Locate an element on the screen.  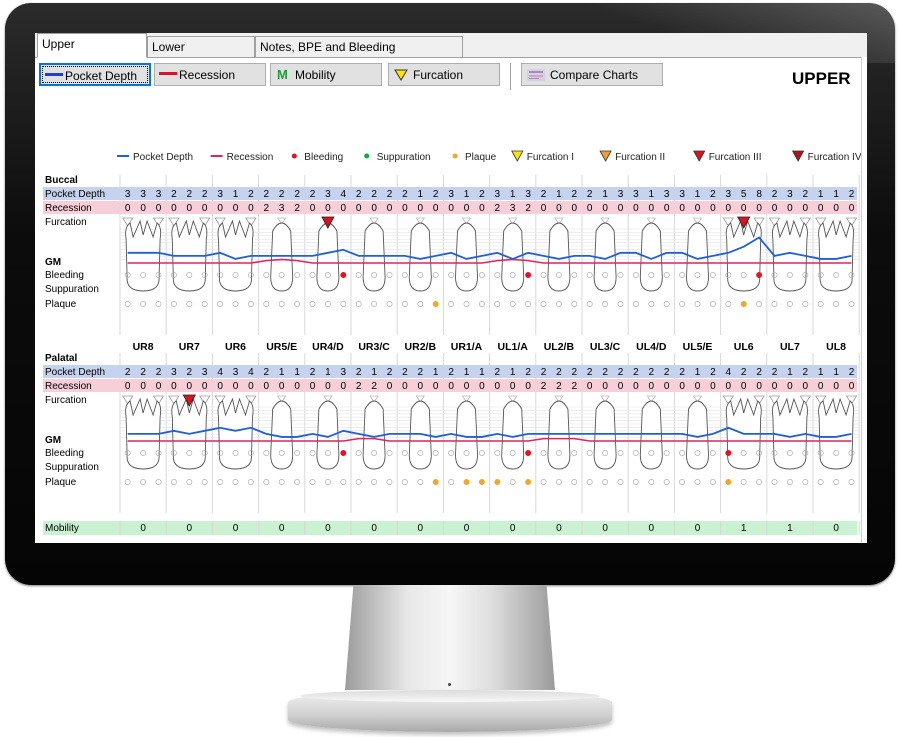
furcation-button: Furcation is located at coordinates (444, 74).